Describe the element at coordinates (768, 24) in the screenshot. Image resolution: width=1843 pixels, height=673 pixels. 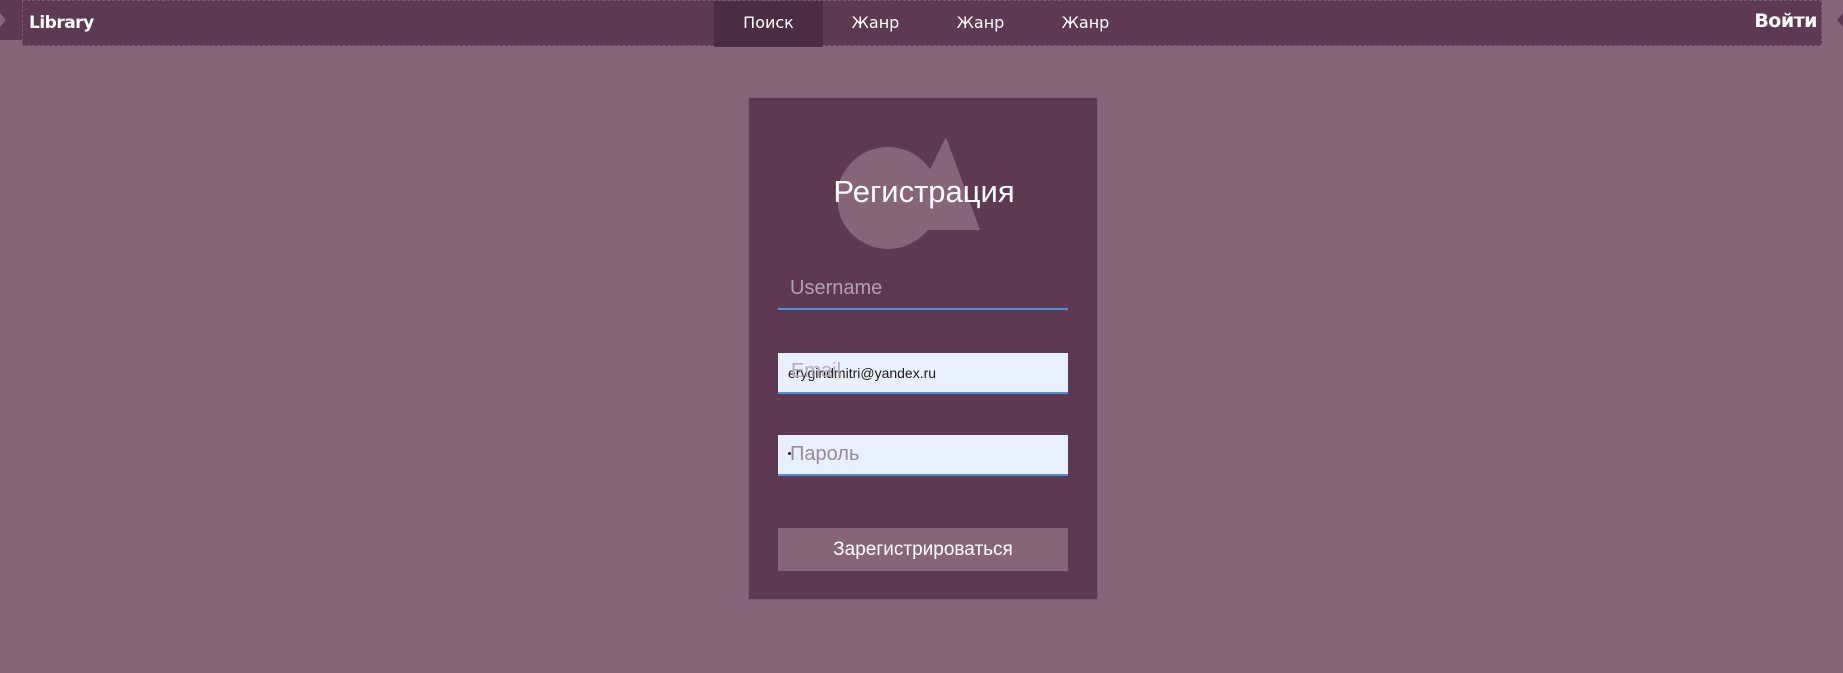
I see `nav-item-search: Поиск` at that location.